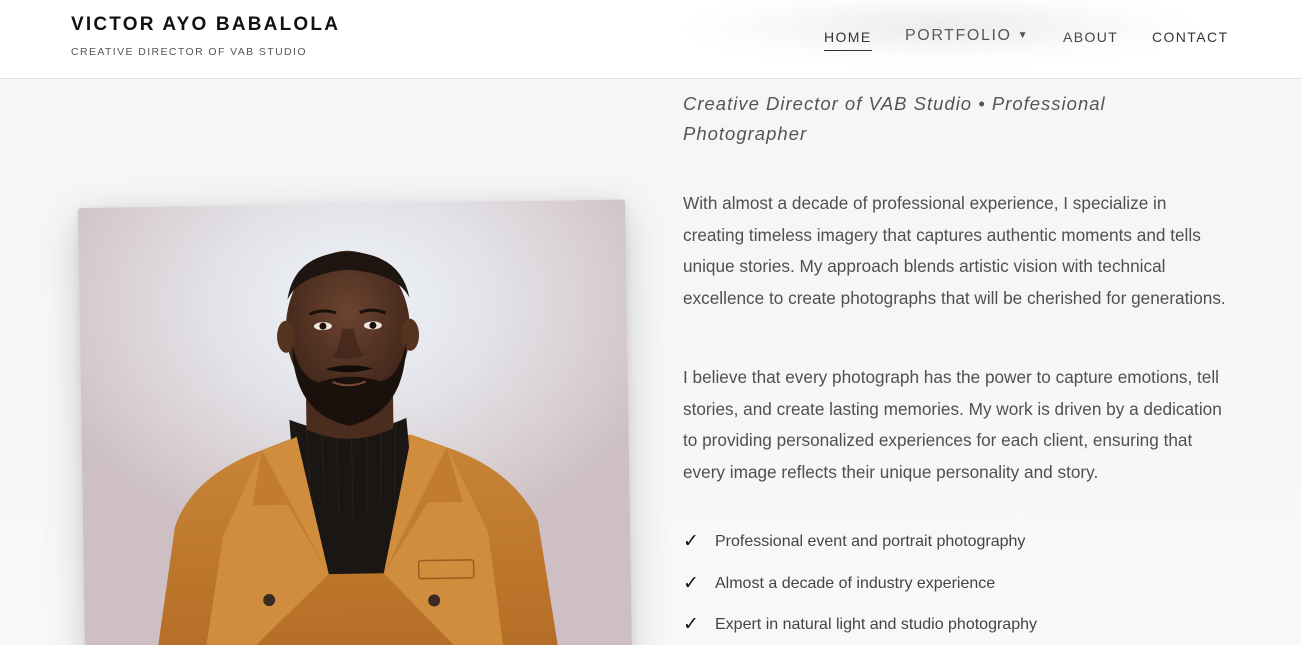  Describe the element at coordinates (205, 25) in the screenshot. I see `brand-name: VICTOR AYO BABALOLA` at that location.